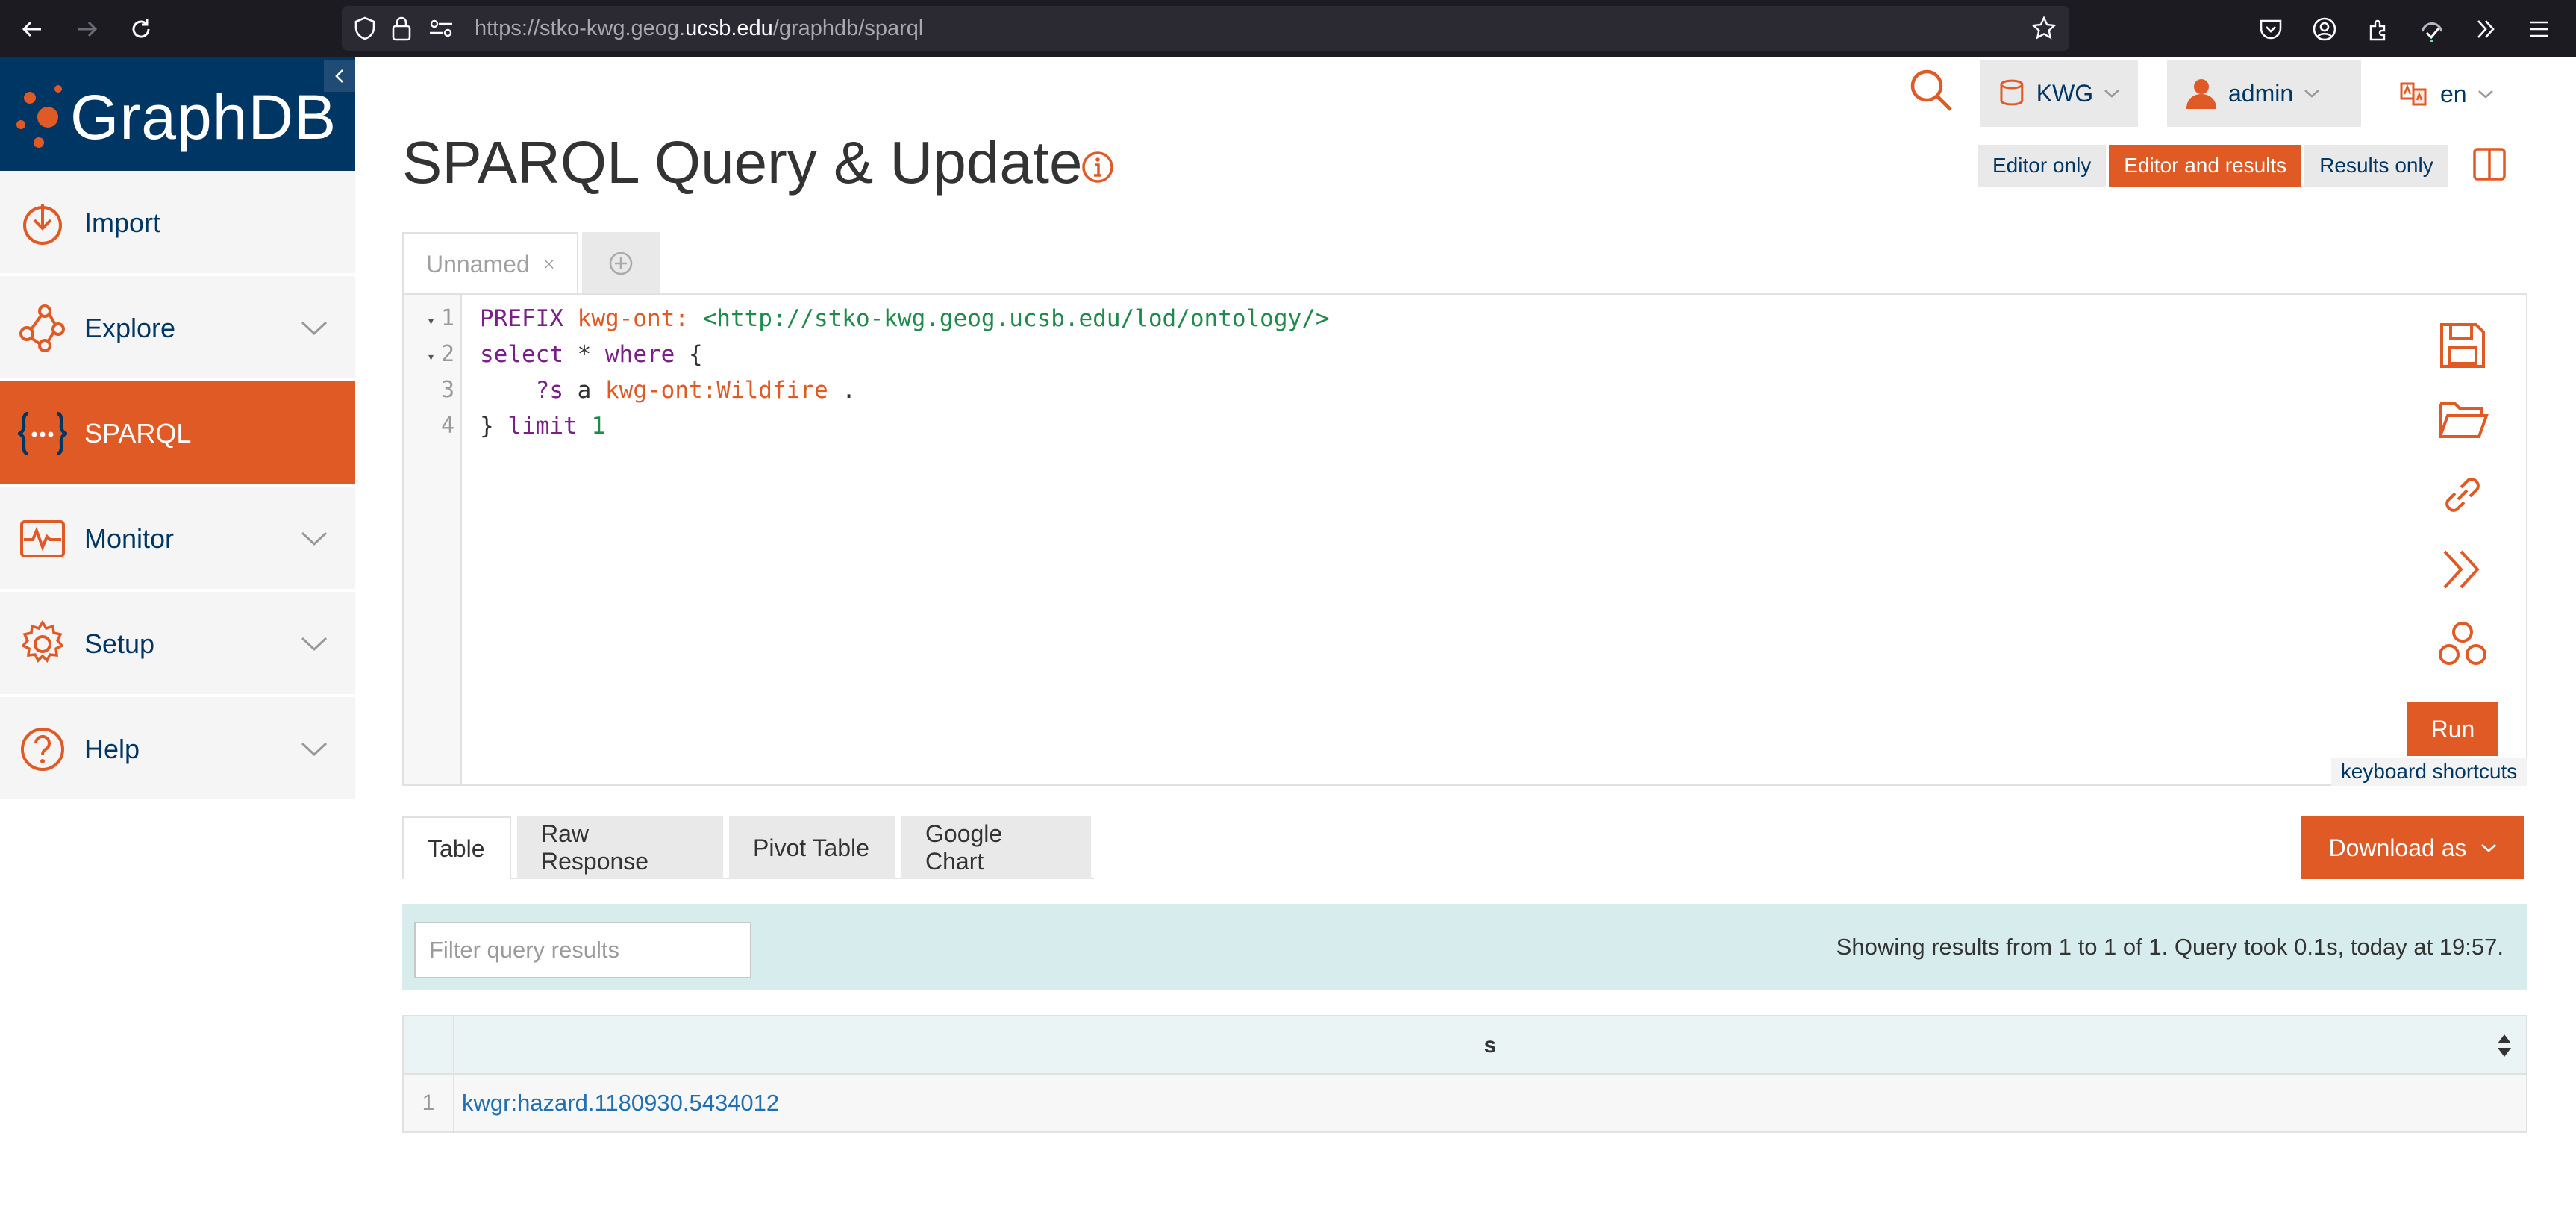 Image resolution: width=2576 pixels, height=1212 pixels. I want to click on run-button: Run, so click(2452, 729).